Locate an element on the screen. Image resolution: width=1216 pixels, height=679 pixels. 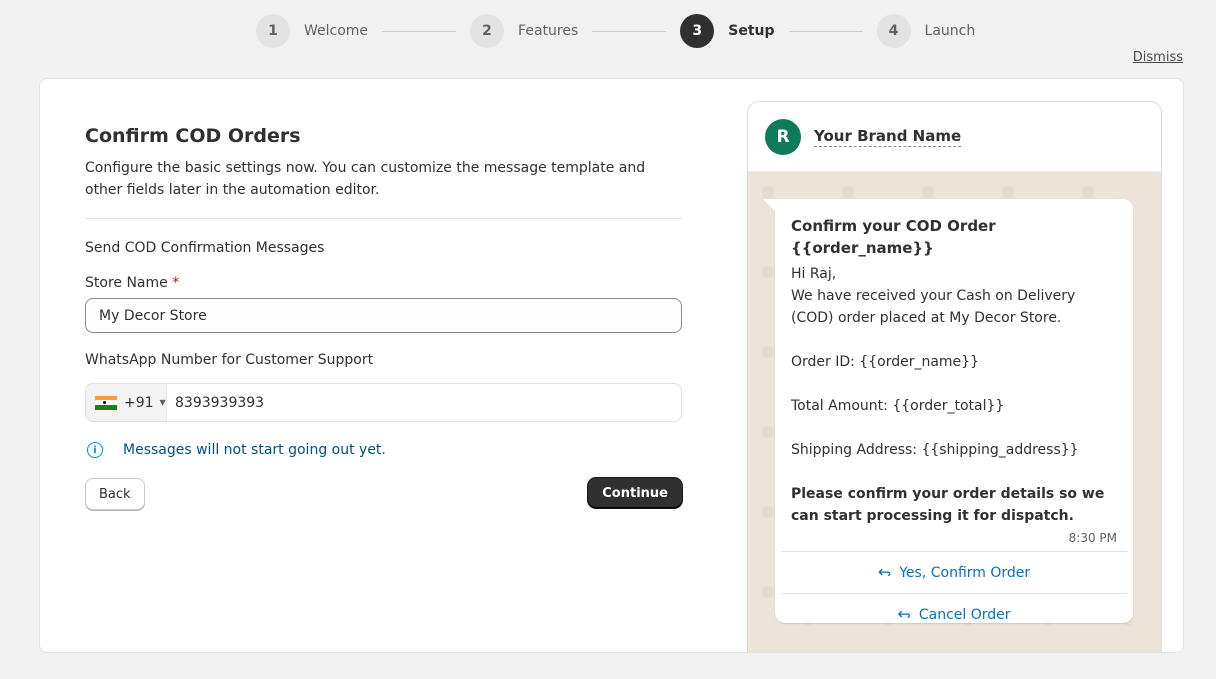
brand-name: Your Brand Name is located at coordinates (888, 136).